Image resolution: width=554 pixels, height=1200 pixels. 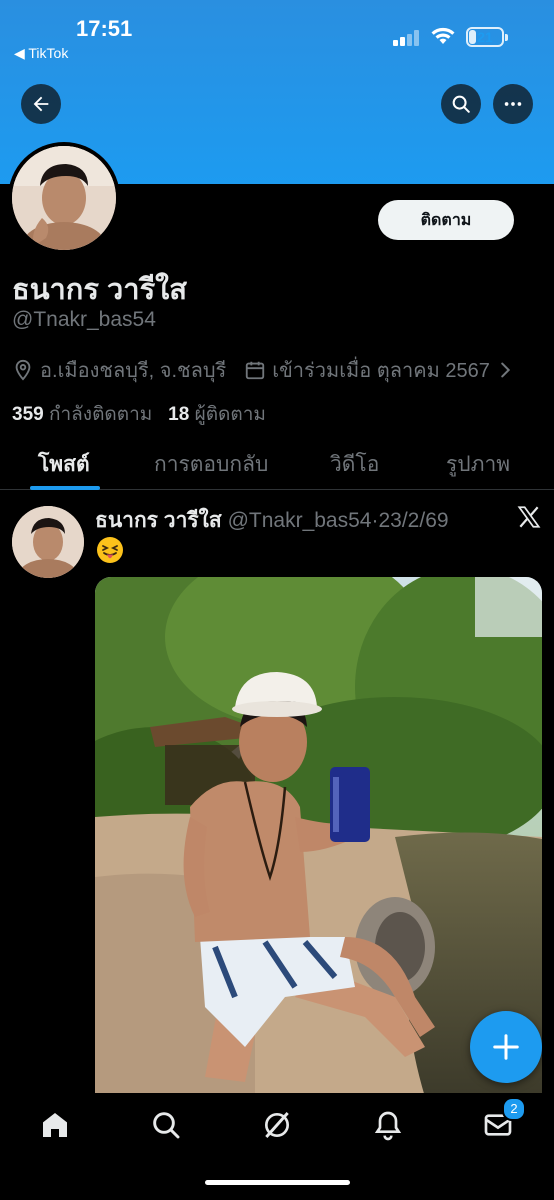 I want to click on following-label: กำลังติดตาม, so click(x=100, y=414).